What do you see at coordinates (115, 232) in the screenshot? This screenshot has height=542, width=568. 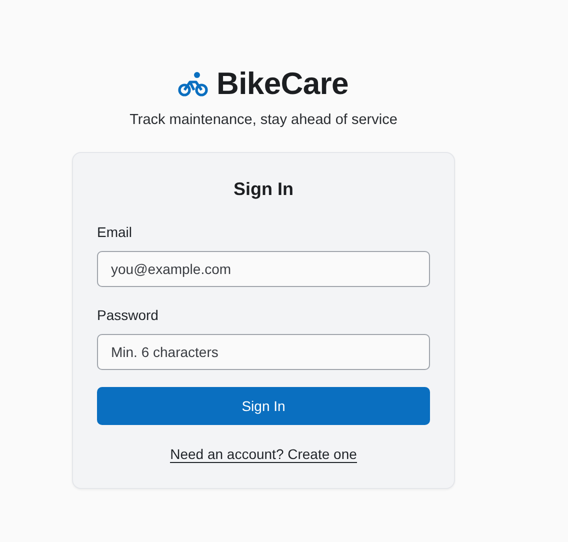 I see `field-label: Email` at bounding box center [115, 232].